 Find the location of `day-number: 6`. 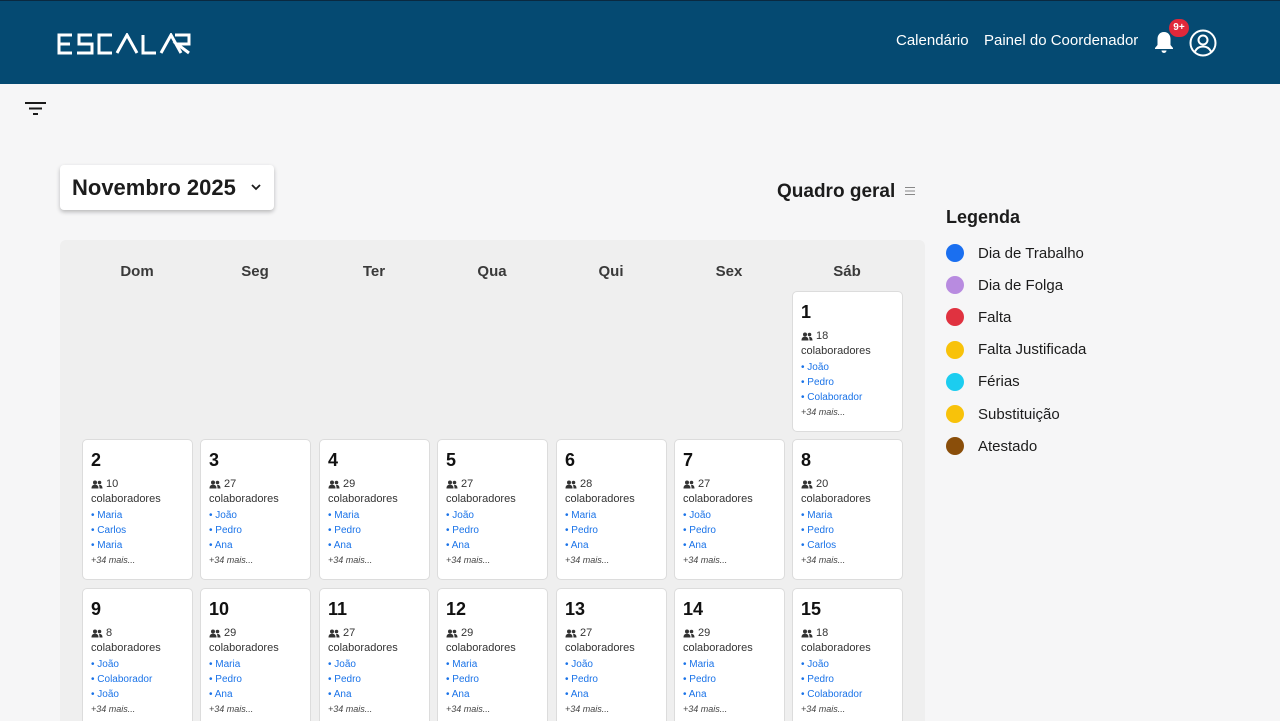

day-number: 6 is located at coordinates (570, 460).